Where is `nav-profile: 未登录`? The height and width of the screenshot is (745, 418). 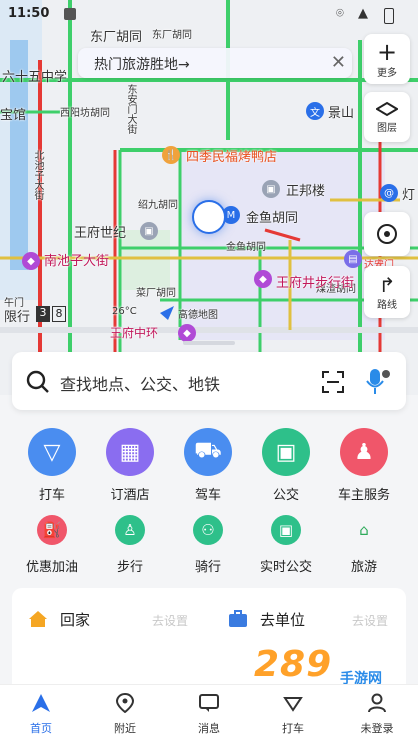 nav-profile: 未登录 is located at coordinates (377, 714).